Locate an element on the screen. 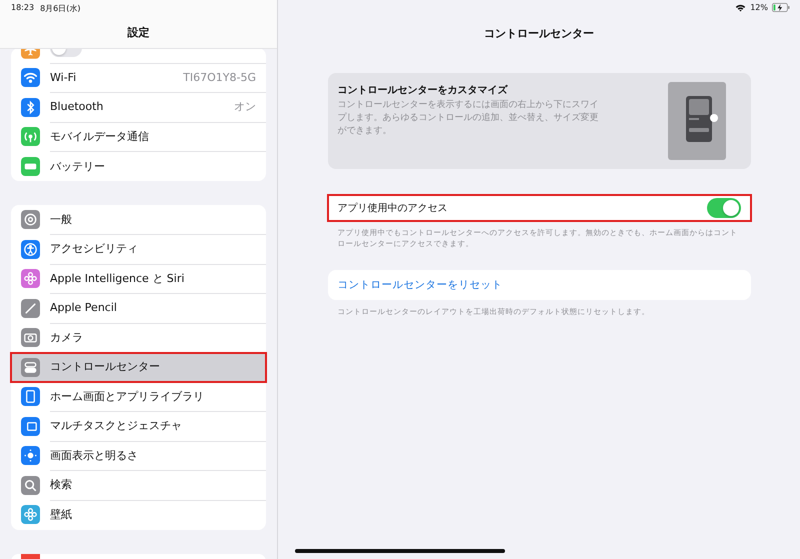  reset-button: コントロールセンターをリセット is located at coordinates (539, 285).